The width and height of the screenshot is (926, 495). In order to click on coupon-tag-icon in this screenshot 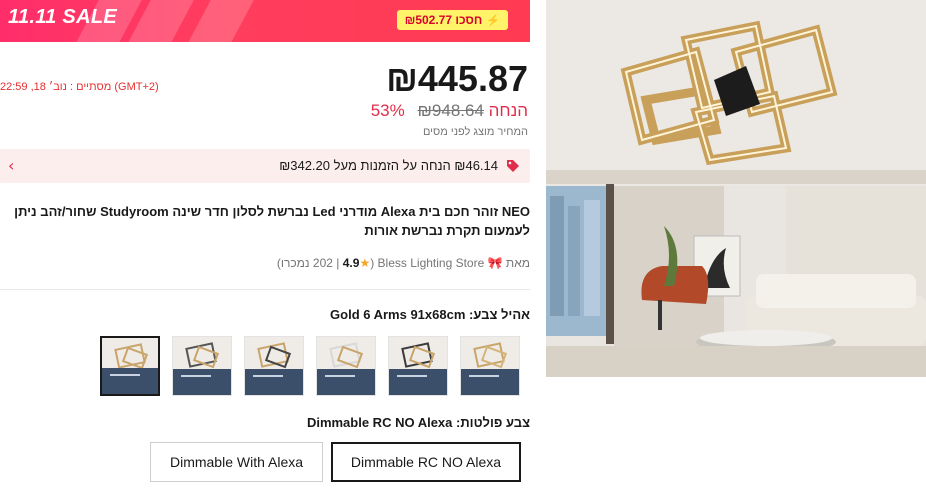, I will do `click(513, 166)`.